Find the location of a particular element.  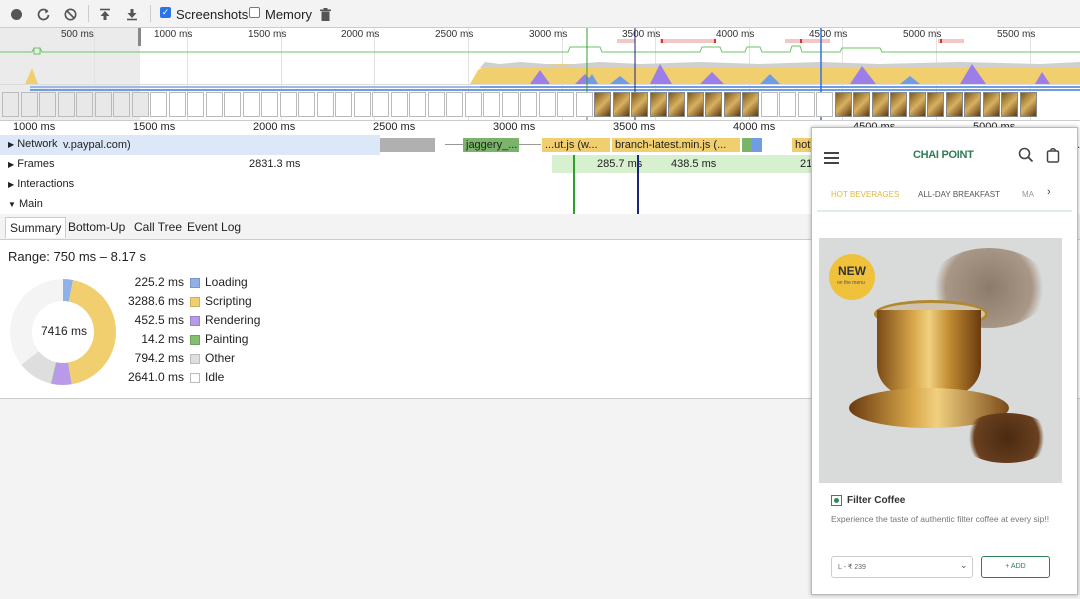

network-request-bar: v.paypal.com) is located at coordinates (220, 145).